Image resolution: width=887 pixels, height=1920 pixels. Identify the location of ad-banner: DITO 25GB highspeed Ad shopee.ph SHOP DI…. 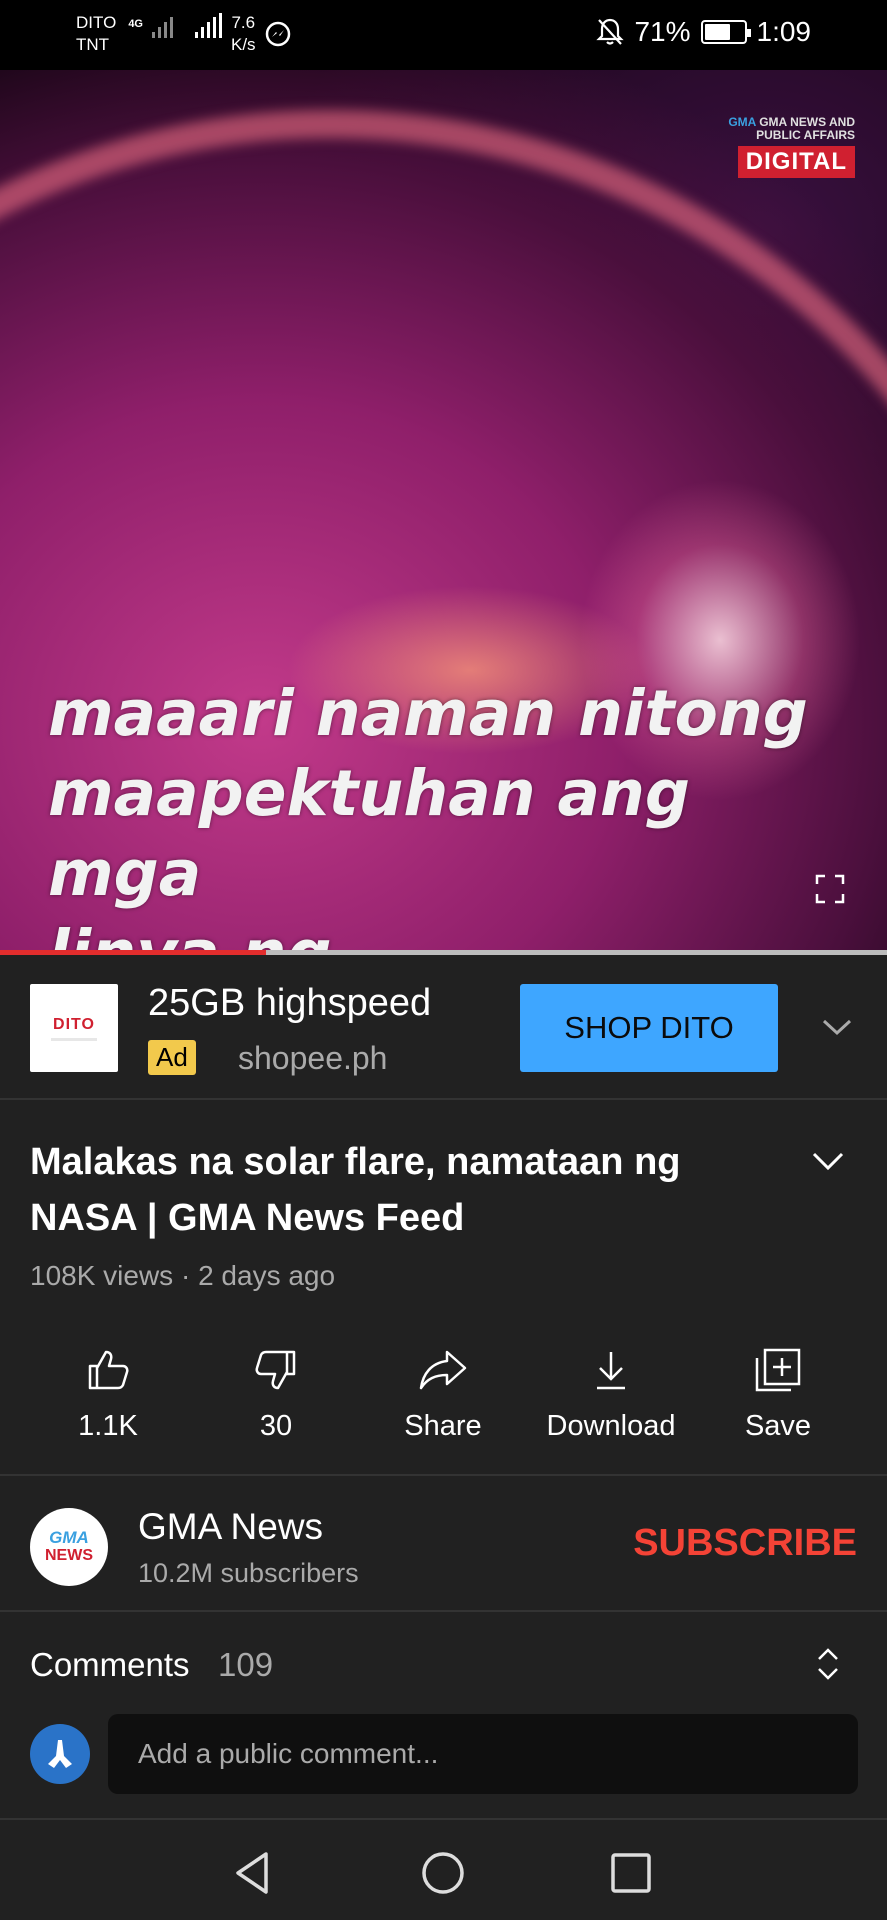
(443, 1029).